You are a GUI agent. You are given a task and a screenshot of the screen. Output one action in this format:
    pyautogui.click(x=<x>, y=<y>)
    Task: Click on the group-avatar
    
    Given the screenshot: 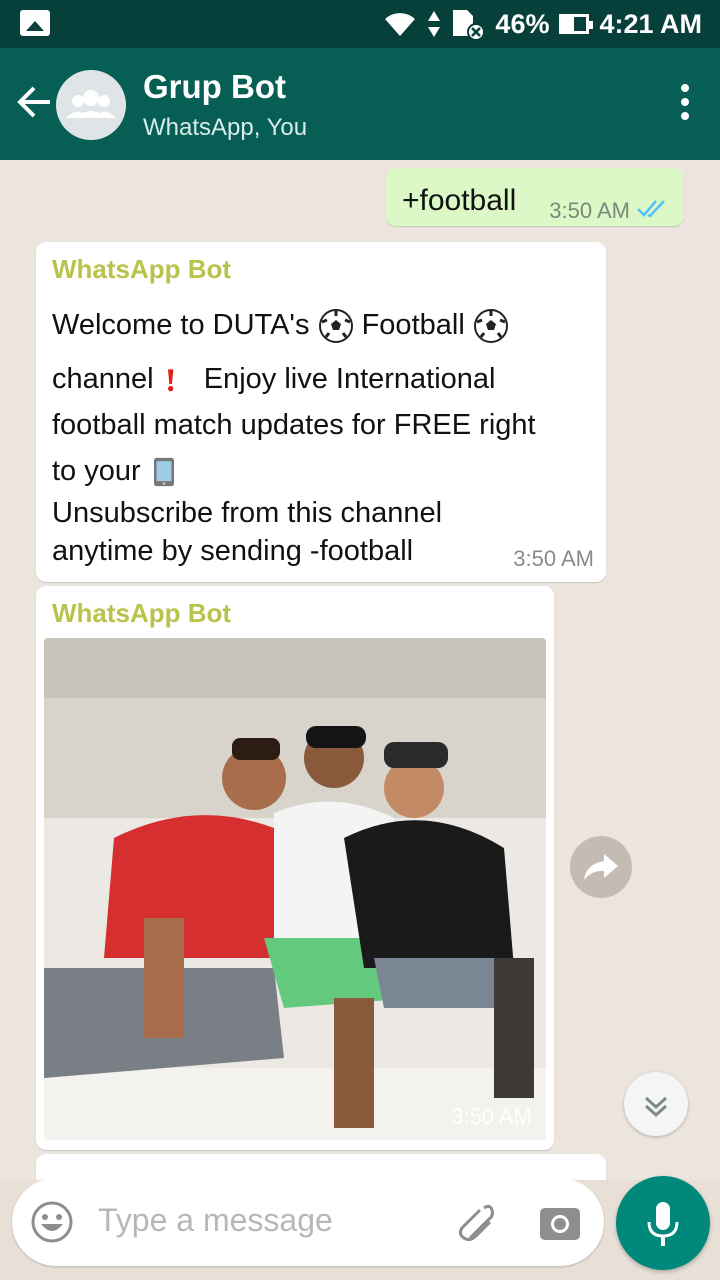 What is the action you would take?
    pyautogui.click(x=91, y=105)
    